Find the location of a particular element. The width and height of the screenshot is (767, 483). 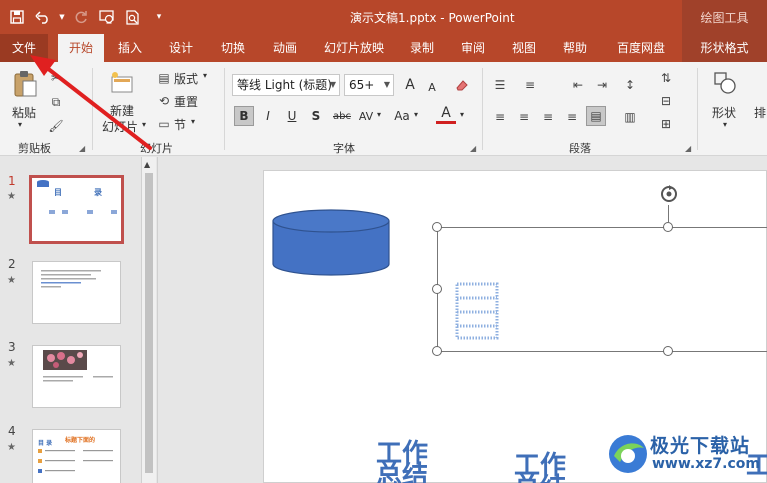

tab-help: 帮助 is located at coordinates (575, 48).